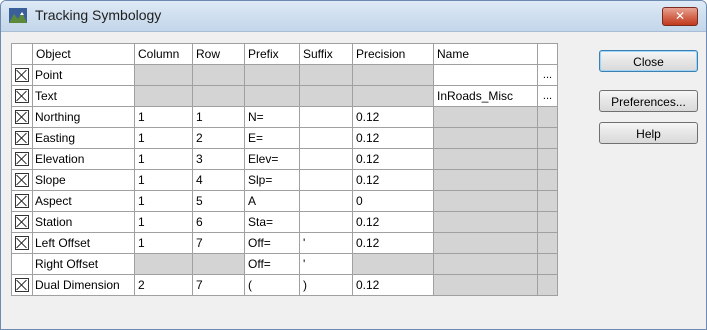 This screenshot has height=330, width=707. I want to click on table-row: Northing 1 1 N= 0.12, so click(284, 117).